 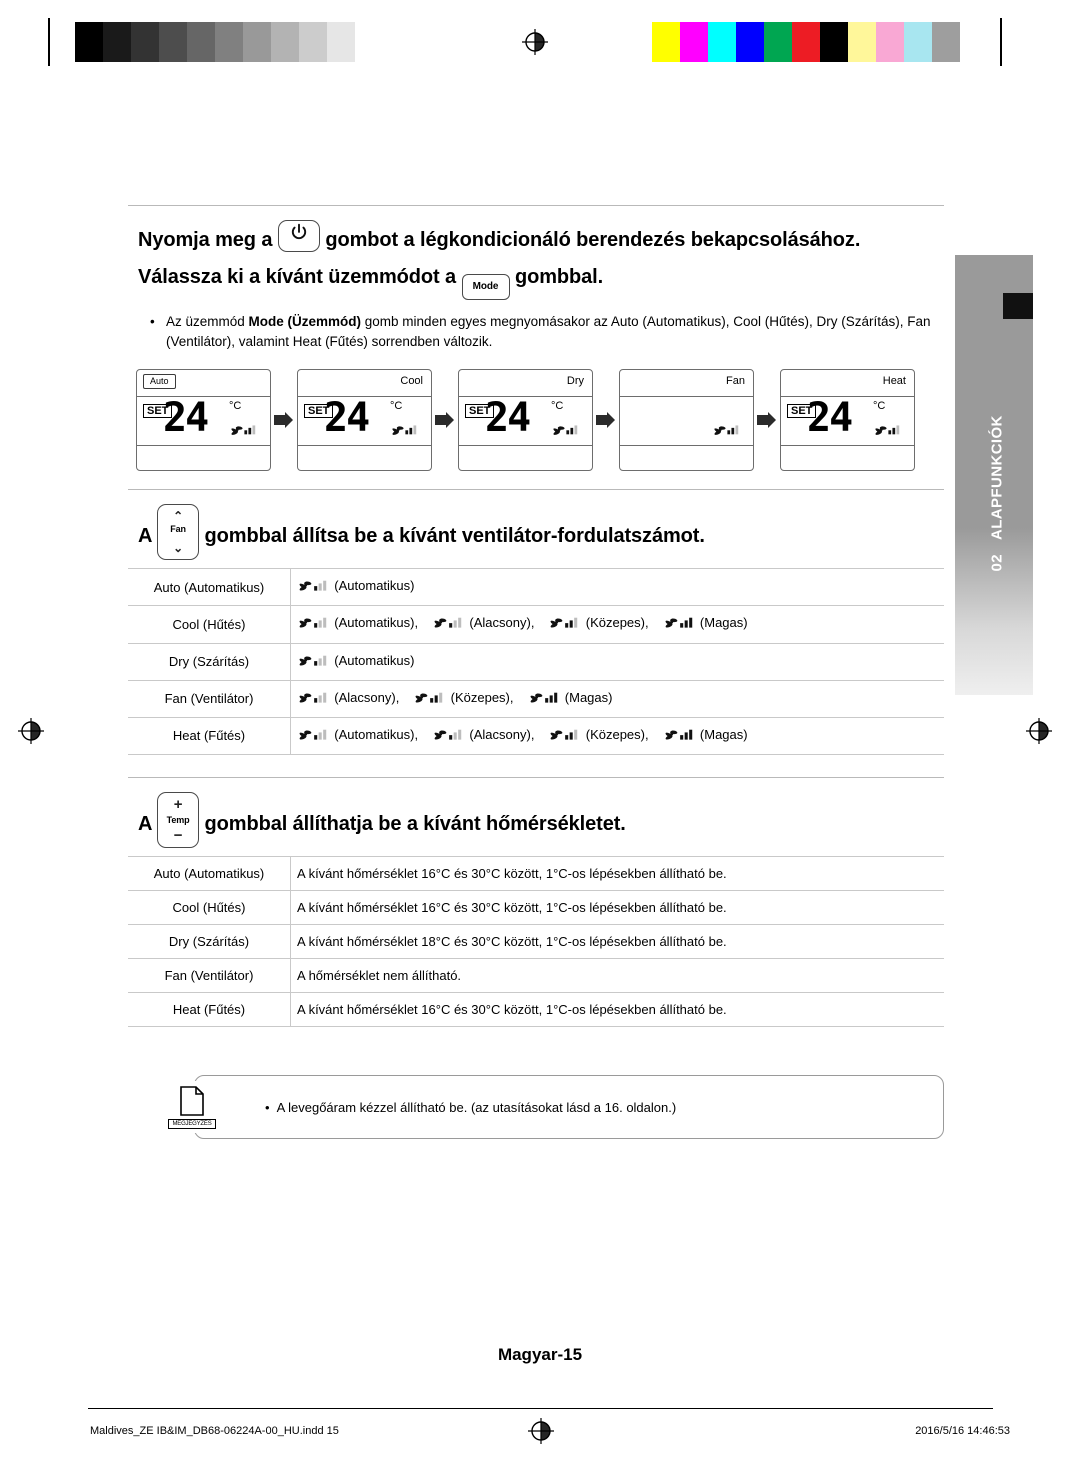 What do you see at coordinates (566, 432) in the screenshot?
I see `display-fan-icon` at bounding box center [566, 432].